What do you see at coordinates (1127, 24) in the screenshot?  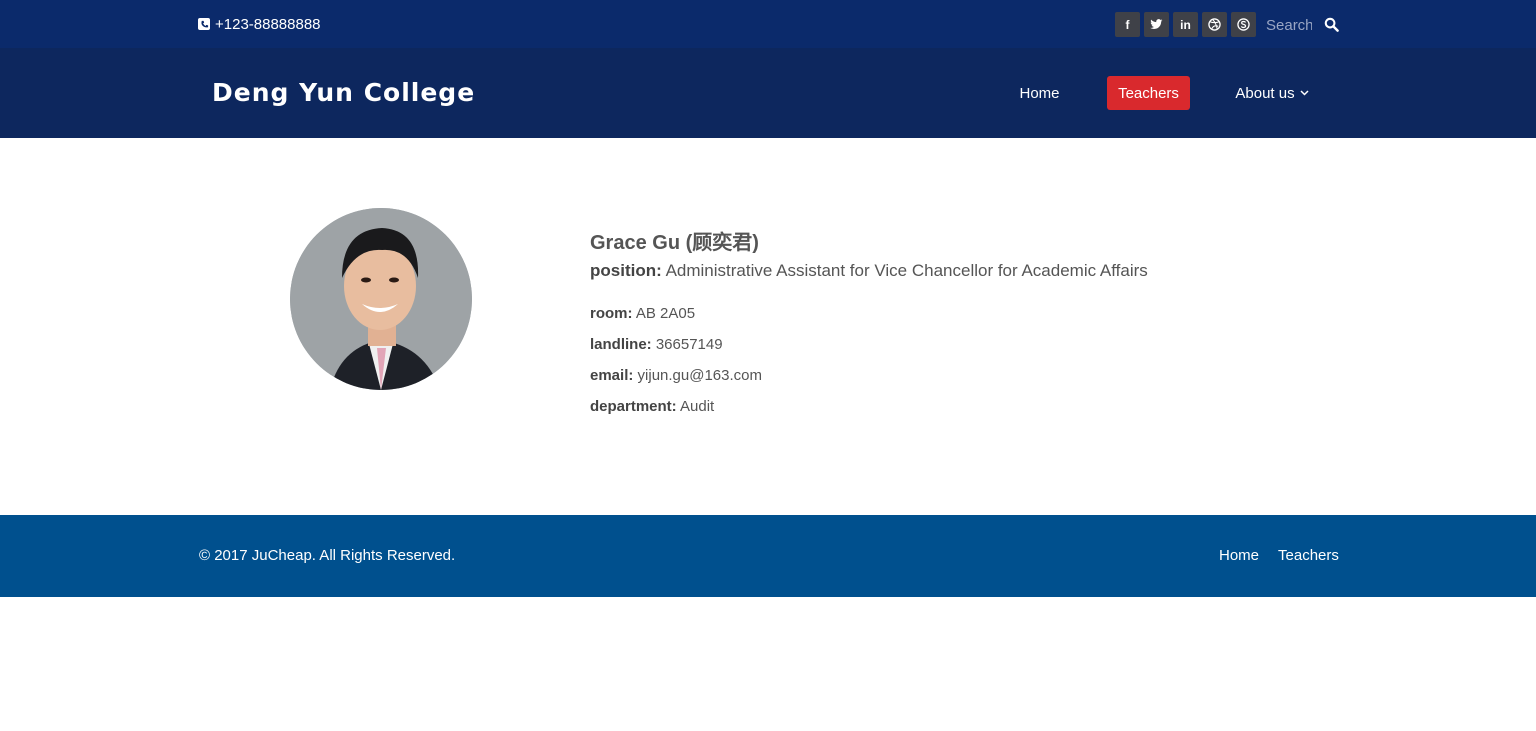 I see `facebook-icon: f` at bounding box center [1127, 24].